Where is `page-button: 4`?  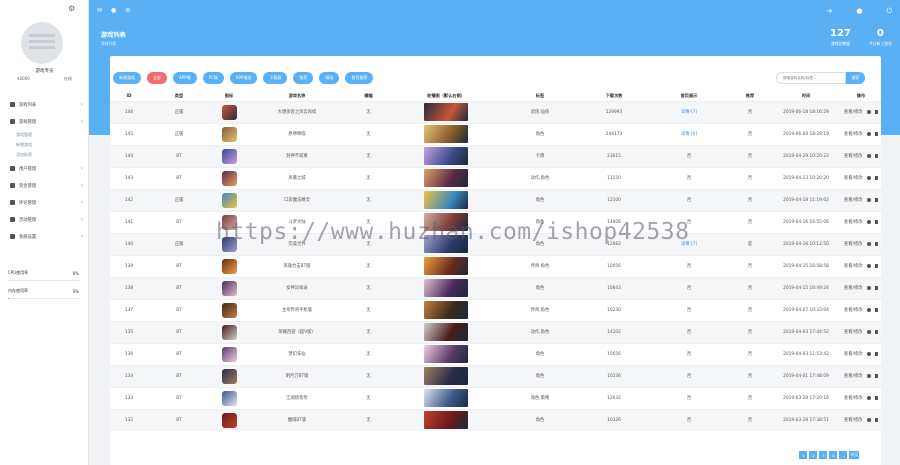
page-button: 4 is located at coordinates (833, 455).